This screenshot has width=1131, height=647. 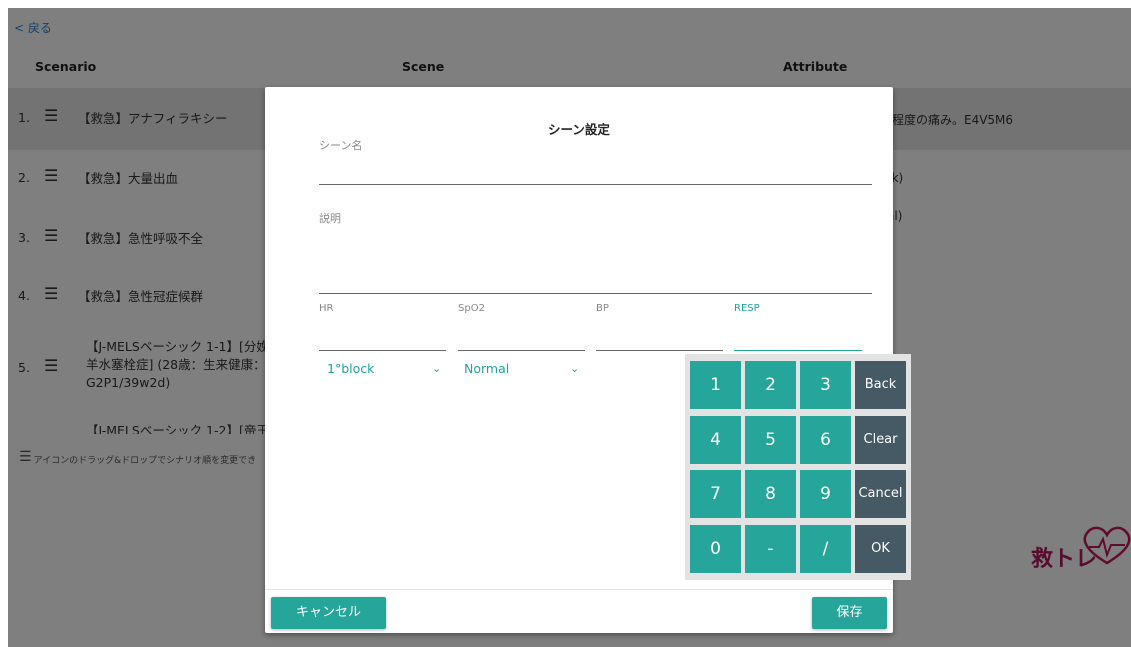 What do you see at coordinates (326, 308) in the screenshot?
I see `hr-label: HR` at bounding box center [326, 308].